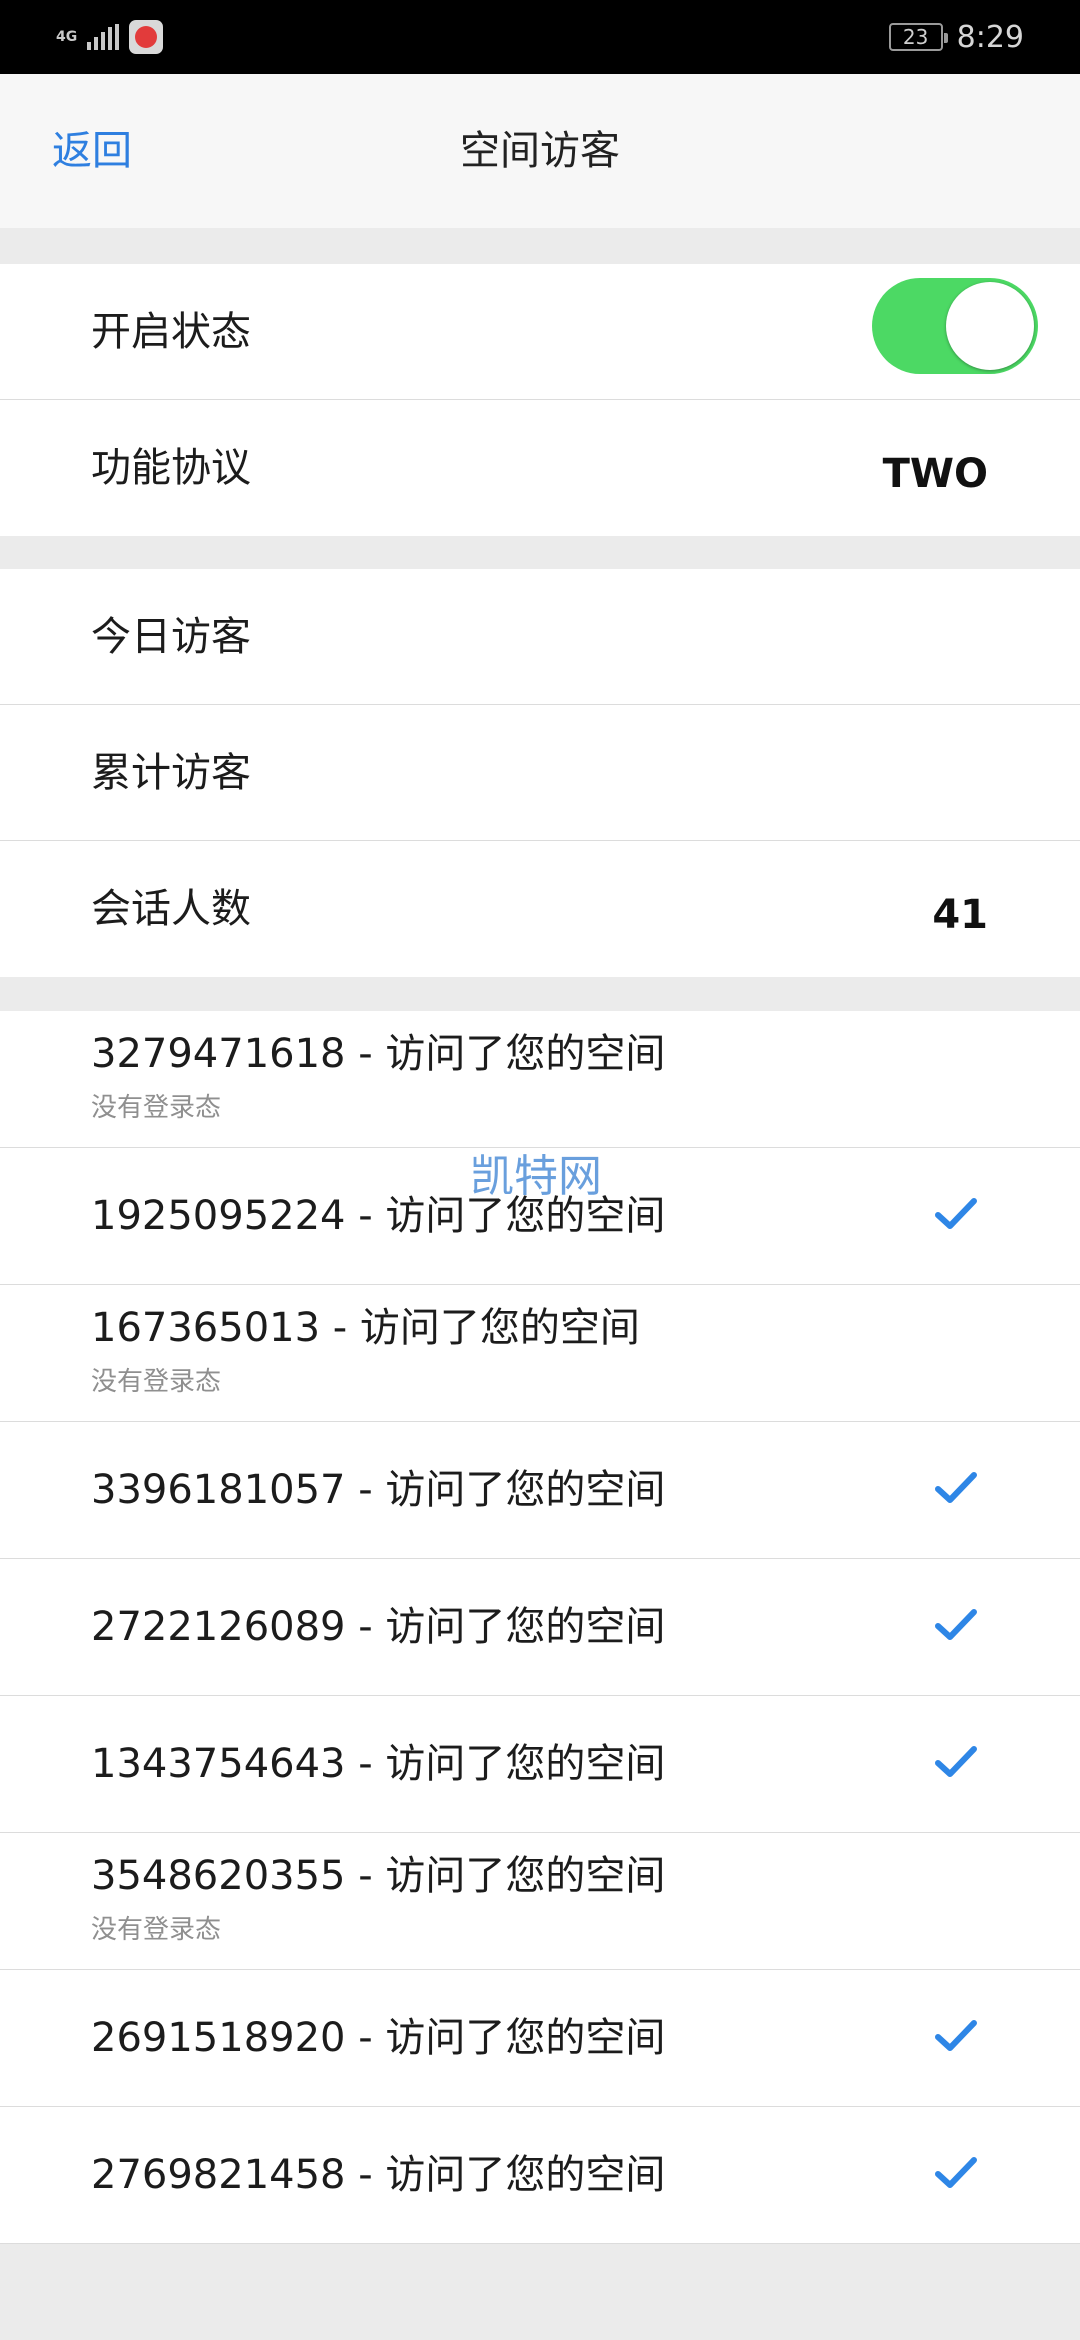 The image size is (1080, 2340). I want to click on protocol-row: 功能协议 TWO, so click(540, 468).